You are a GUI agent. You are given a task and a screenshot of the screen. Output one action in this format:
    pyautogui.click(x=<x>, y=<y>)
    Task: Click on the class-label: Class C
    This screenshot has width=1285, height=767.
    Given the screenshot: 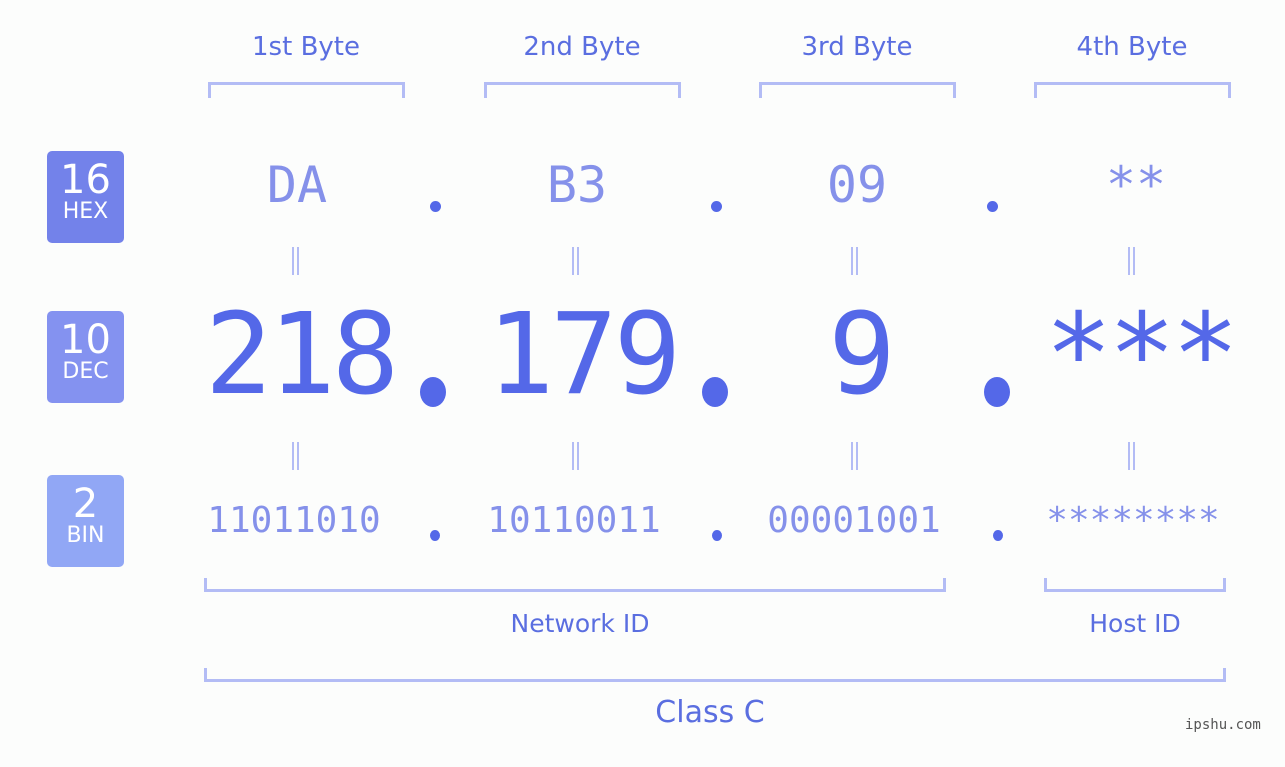 What is the action you would take?
    pyautogui.click(x=710, y=712)
    